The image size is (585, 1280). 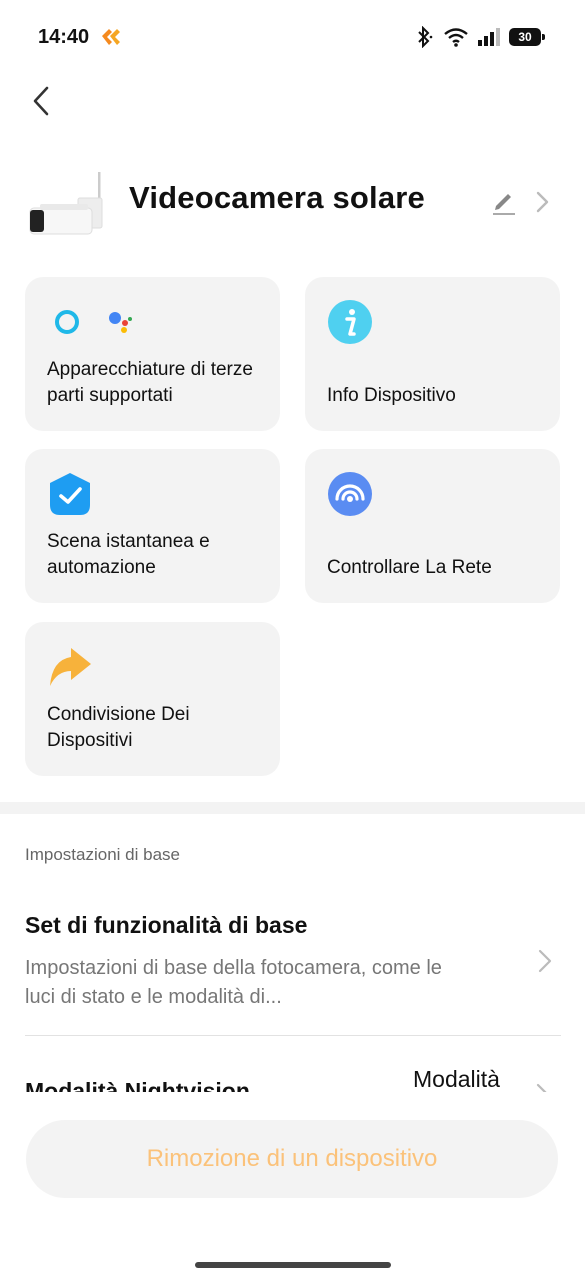 What do you see at coordinates (292, 1159) in the screenshot?
I see `remove-device-button: Rimozione di un dispositivo` at bounding box center [292, 1159].